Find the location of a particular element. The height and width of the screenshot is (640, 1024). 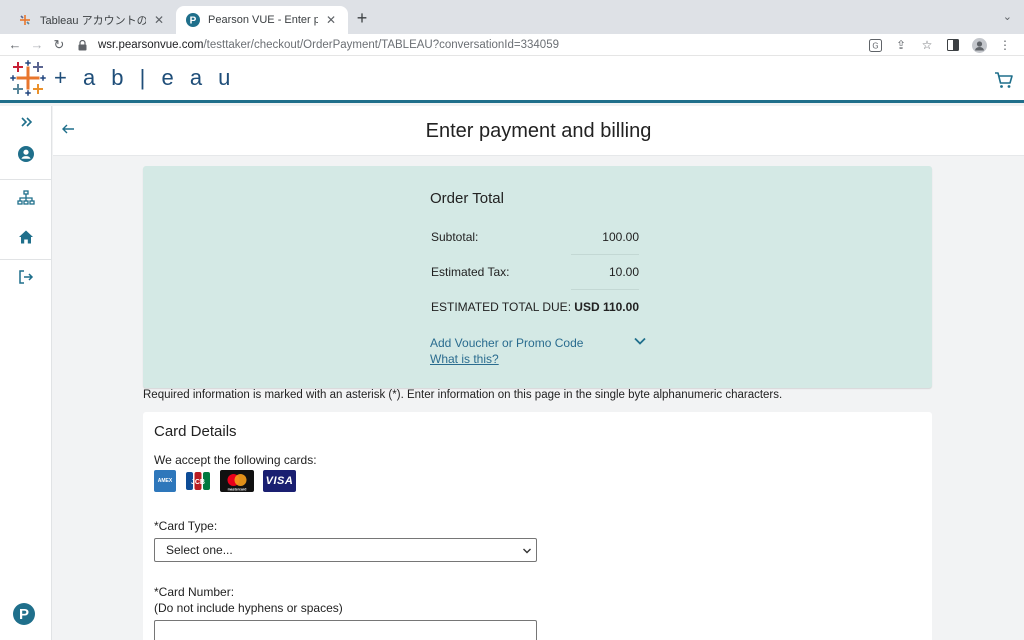

tab-title: Tableau アカウントの登録 is located at coordinates (93, 21).